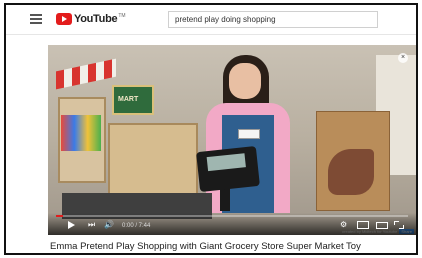  What do you see at coordinates (60, 216) in the screenshot?
I see `progress-fill` at bounding box center [60, 216].